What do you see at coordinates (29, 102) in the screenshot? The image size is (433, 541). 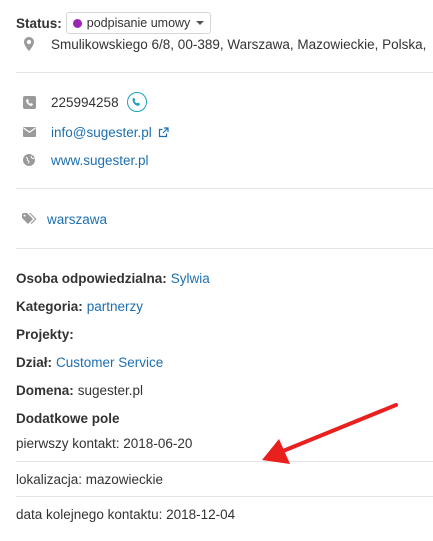 I see `phone-icon` at bounding box center [29, 102].